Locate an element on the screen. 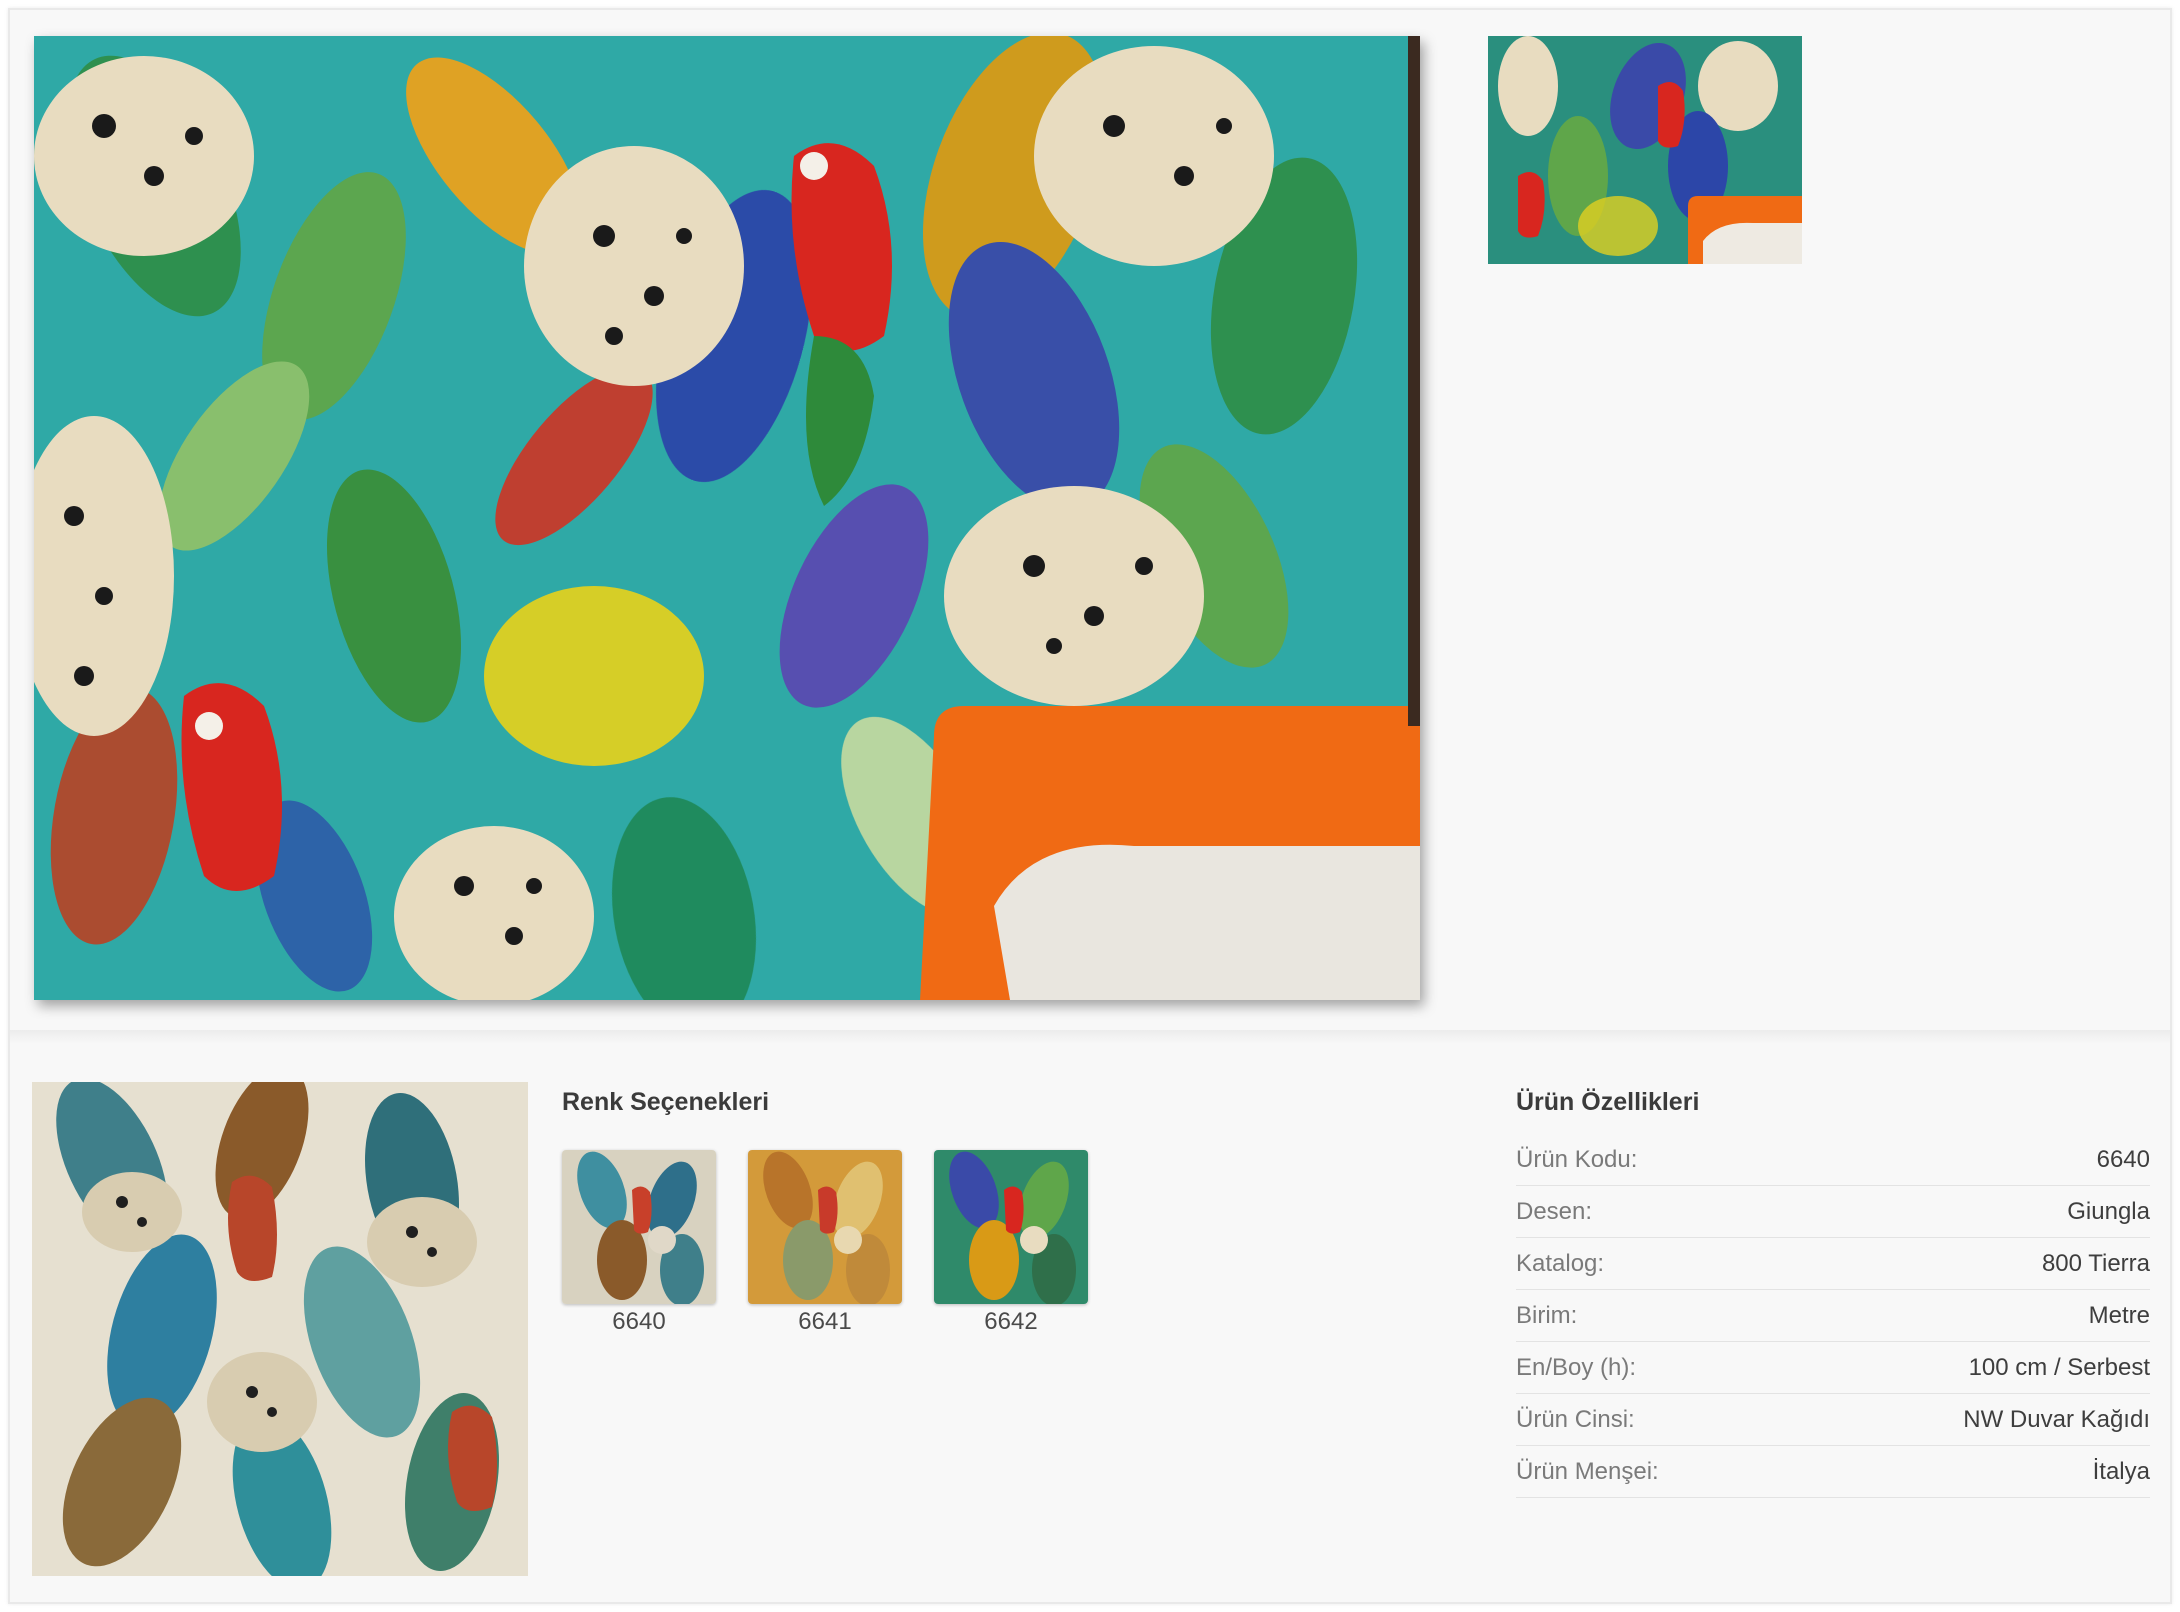 This screenshot has height=1612, width=2180. gallery-thumbnail is located at coordinates (1645, 150).